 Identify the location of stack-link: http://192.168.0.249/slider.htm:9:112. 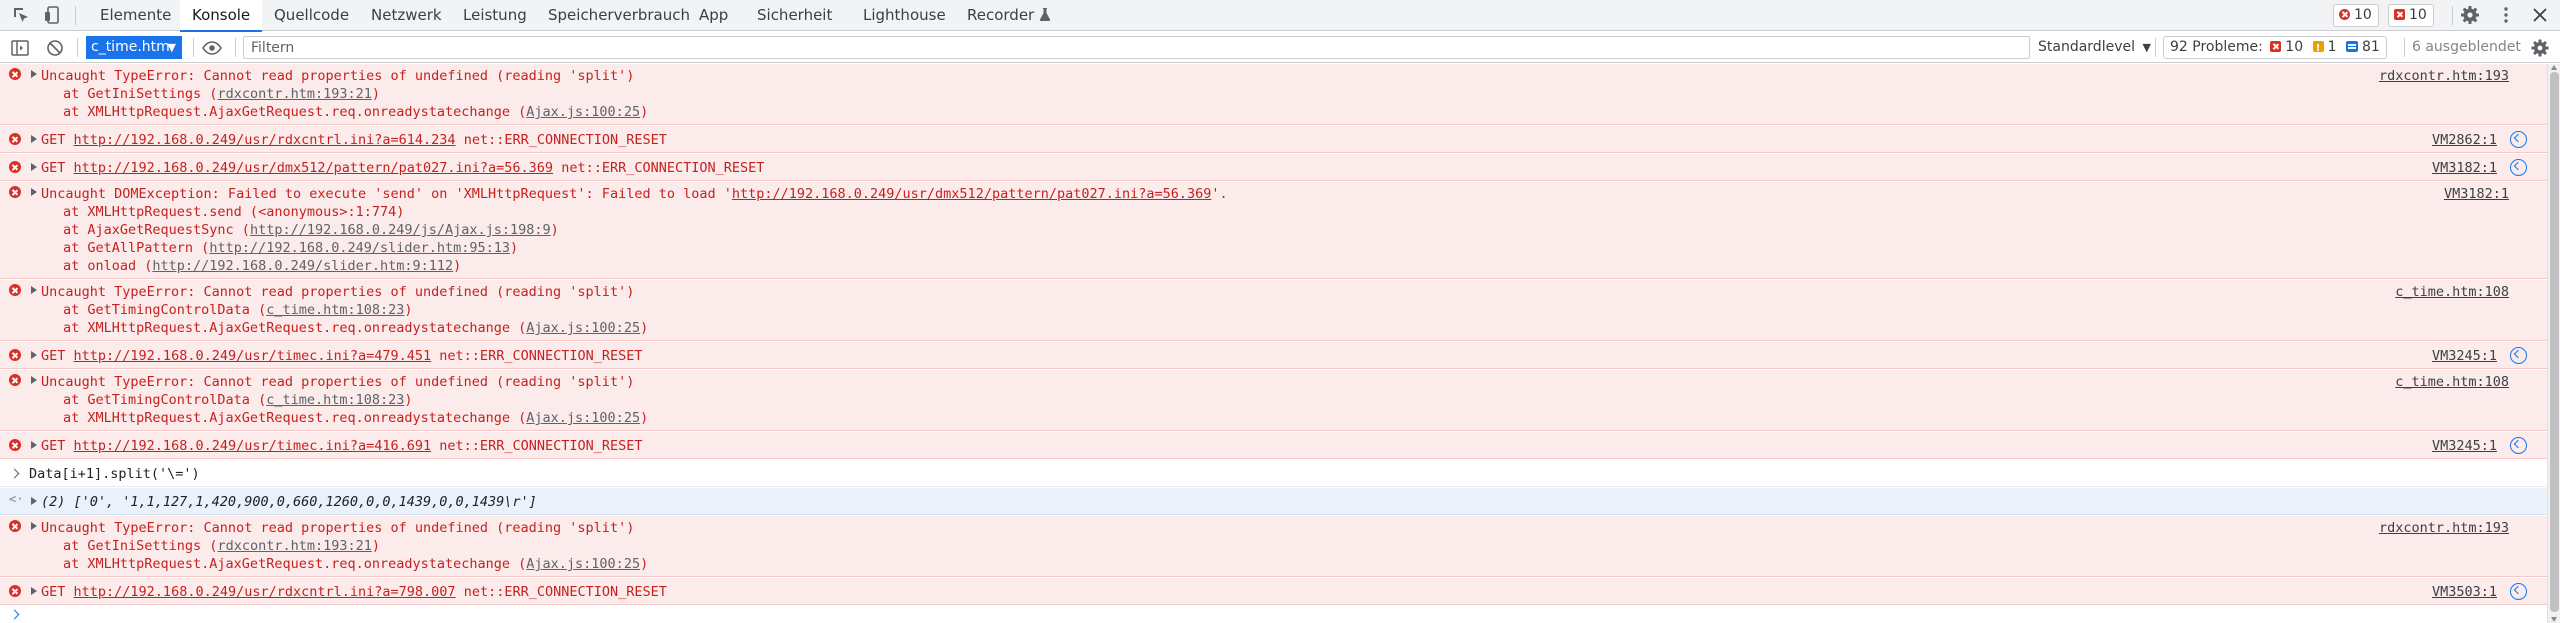
(302, 266).